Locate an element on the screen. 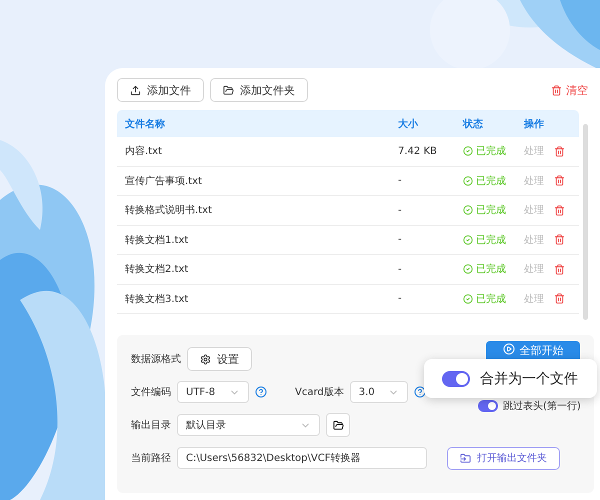 This screenshot has width=600, height=500. table-cell-text: 转换文档3.txt is located at coordinates (157, 299).